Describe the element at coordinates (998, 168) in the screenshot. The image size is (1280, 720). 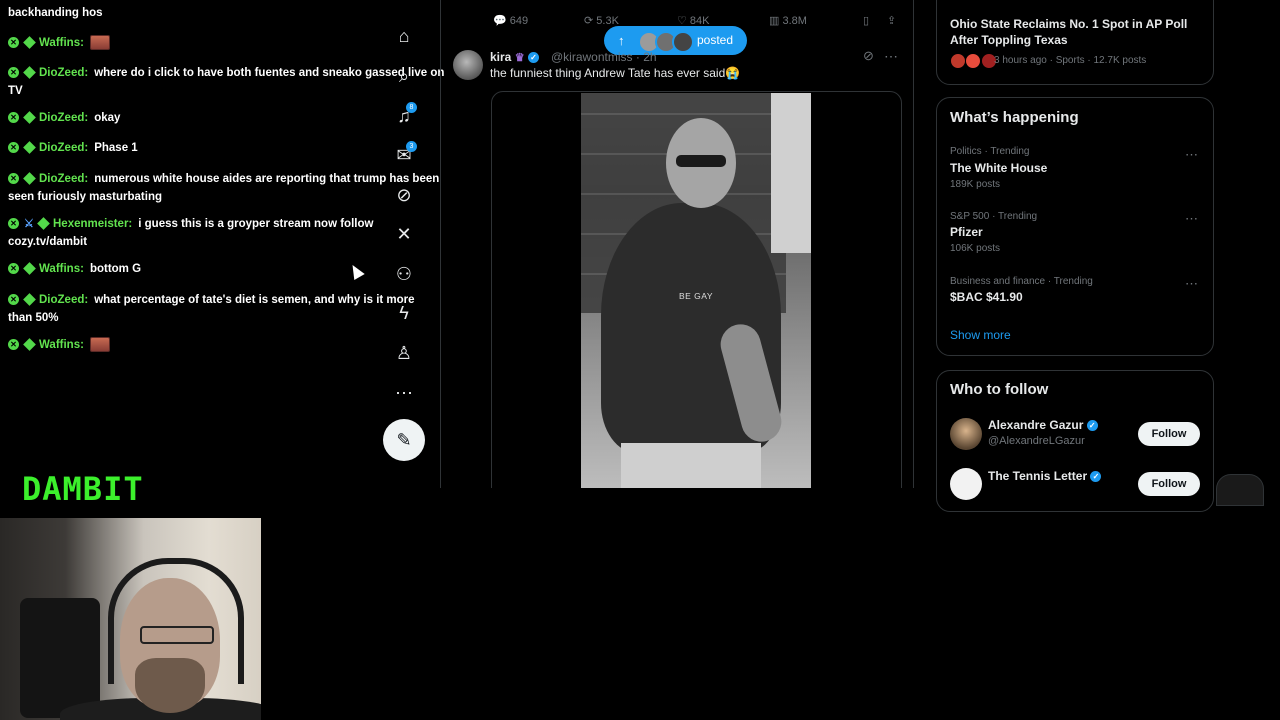
I see `trend-name: The White House` at that location.